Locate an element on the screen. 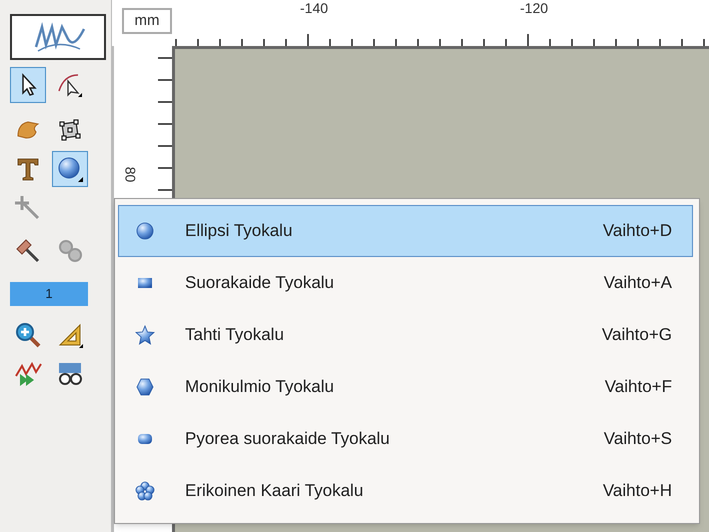 This screenshot has height=532, width=709. shortcut-label: Vaihto+F is located at coordinates (638, 387).